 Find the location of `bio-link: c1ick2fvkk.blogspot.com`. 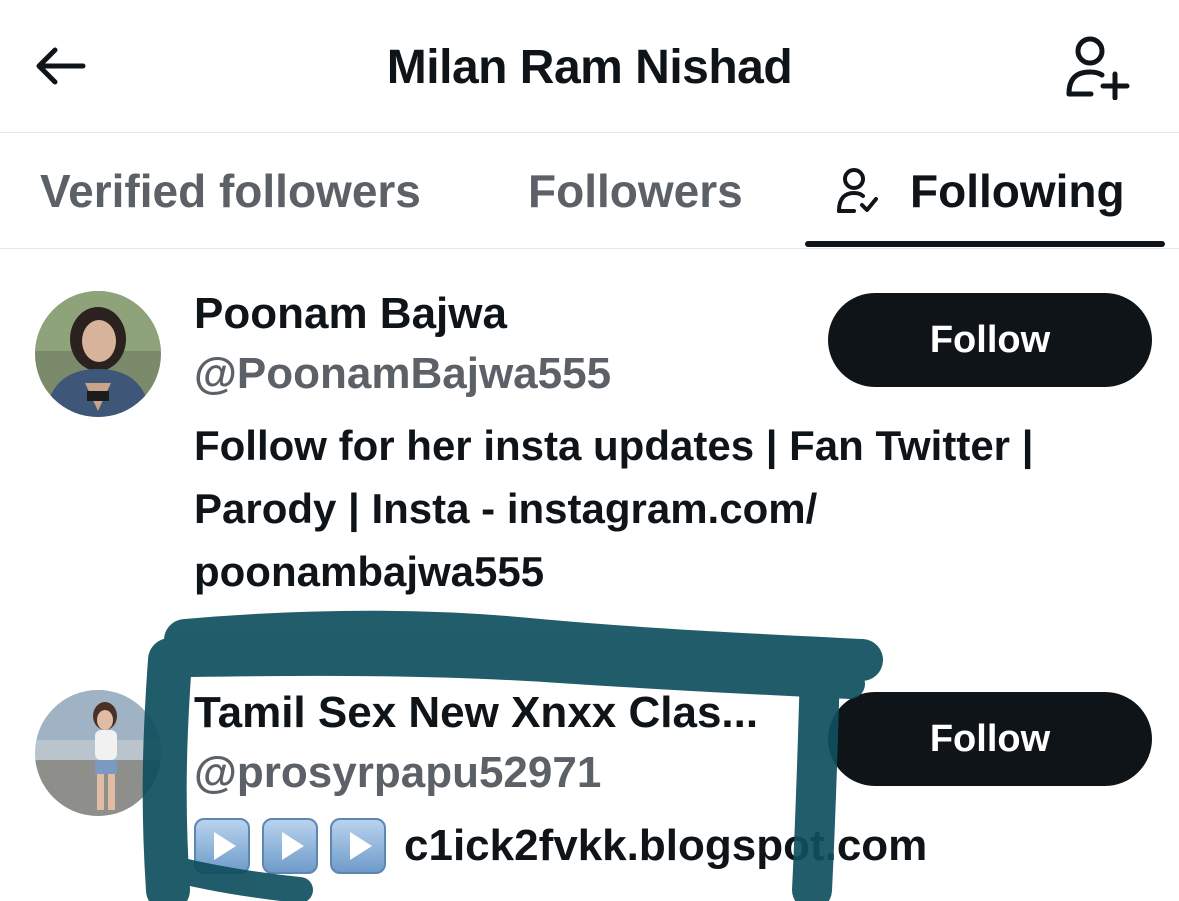

bio-link: c1ick2fvkk.blogspot.com is located at coordinates (665, 845).